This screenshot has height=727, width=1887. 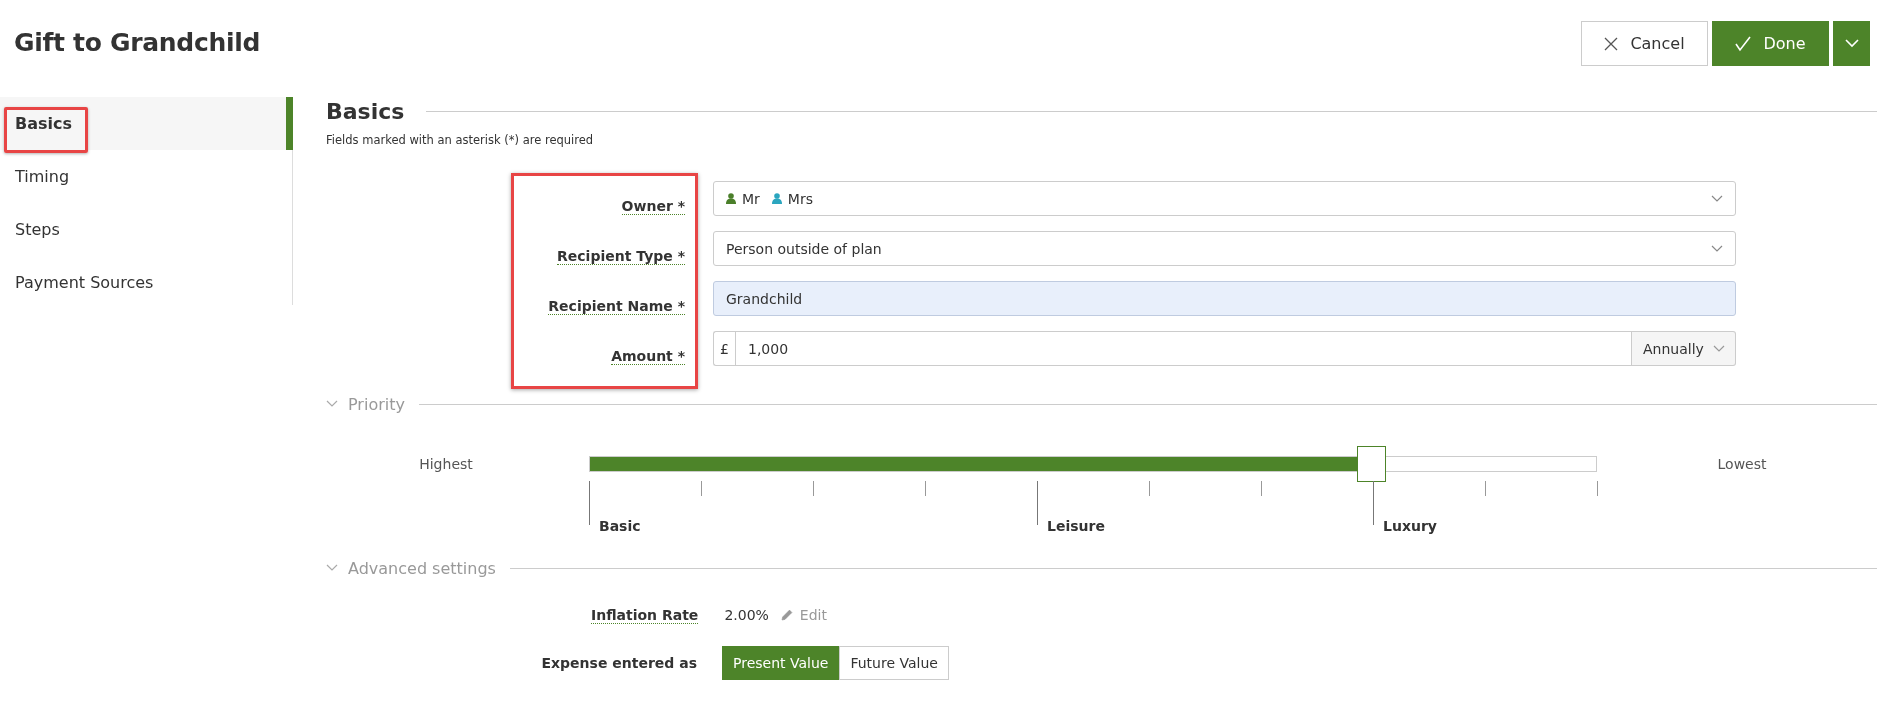 What do you see at coordinates (1770, 43) in the screenshot?
I see `done-button: Done` at bounding box center [1770, 43].